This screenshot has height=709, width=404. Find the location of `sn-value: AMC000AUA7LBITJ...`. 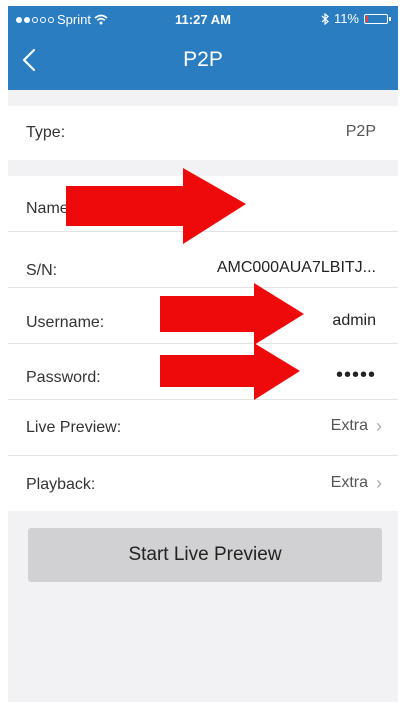

sn-value: AMC000AUA7LBITJ... is located at coordinates (296, 267).